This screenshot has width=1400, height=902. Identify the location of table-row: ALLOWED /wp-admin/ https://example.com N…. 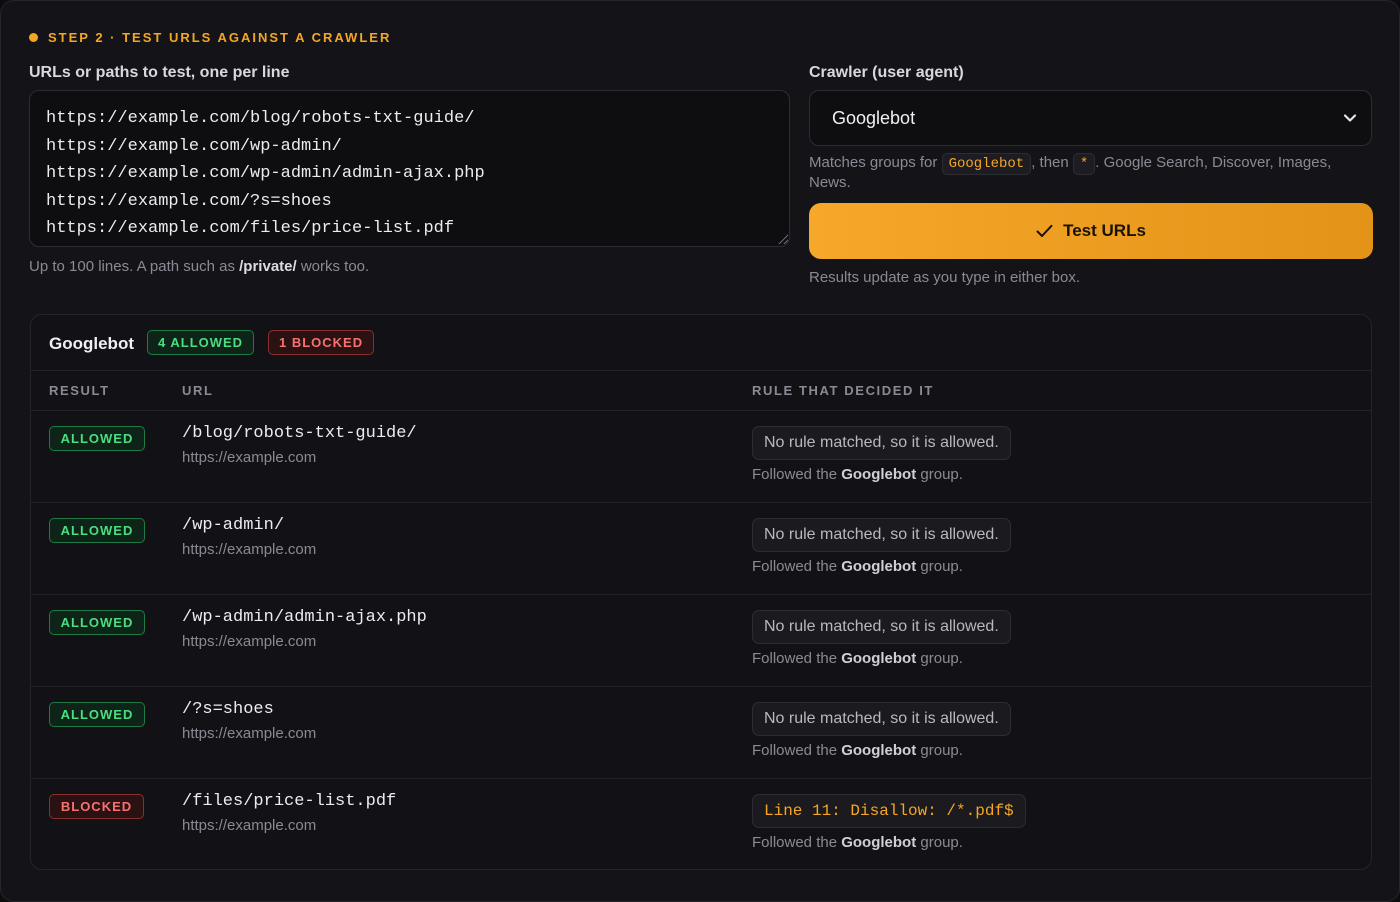
(701, 549).